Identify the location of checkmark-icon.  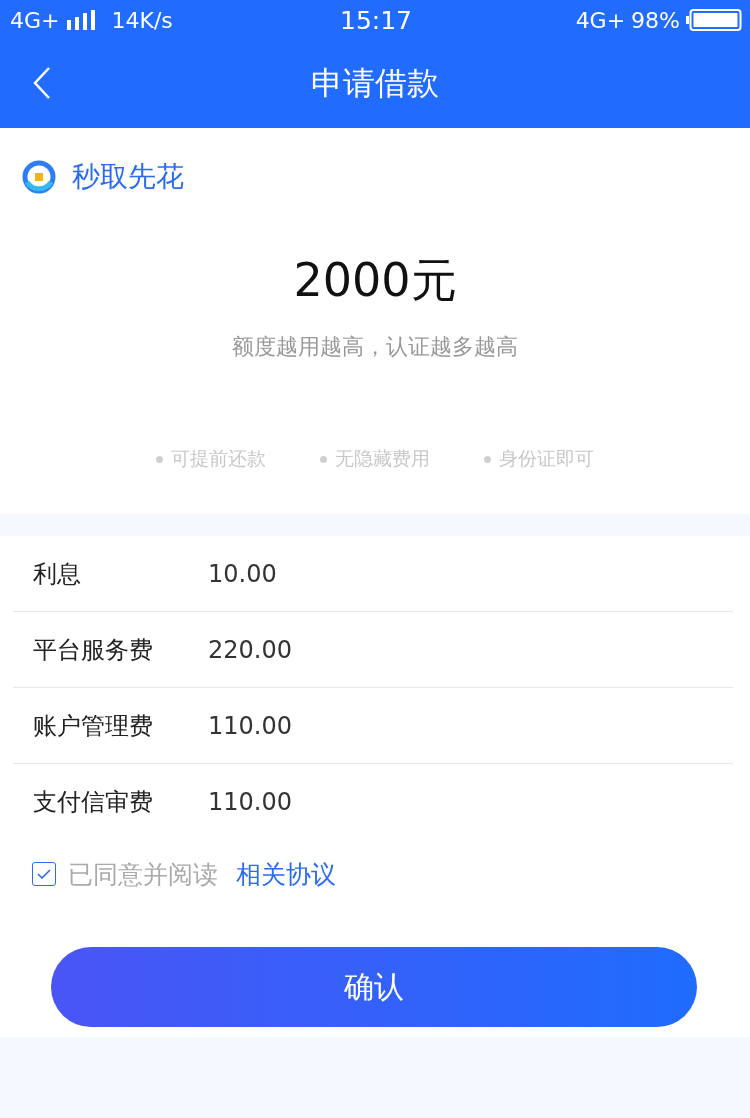
(44, 874).